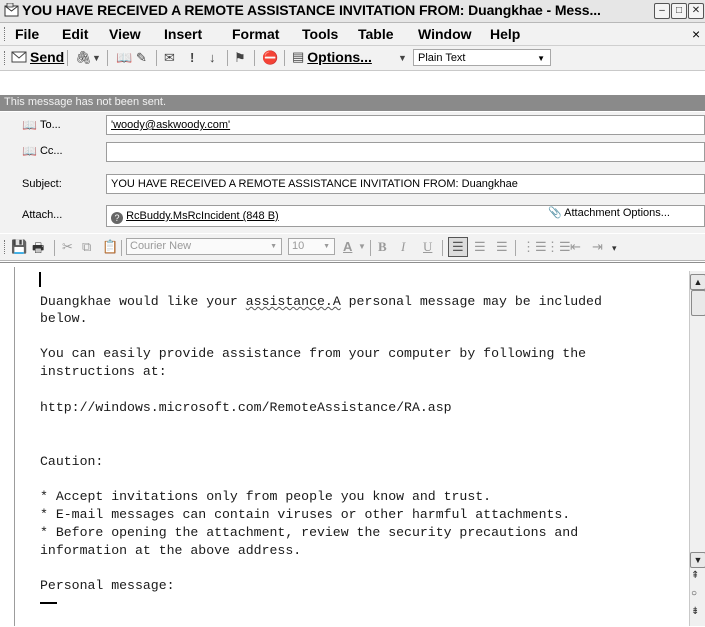 The width and height of the screenshot is (705, 627). Describe the element at coordinates (614, 248) in the screenshot. I see `toolbar-overflow-icon: ▾` at that location.